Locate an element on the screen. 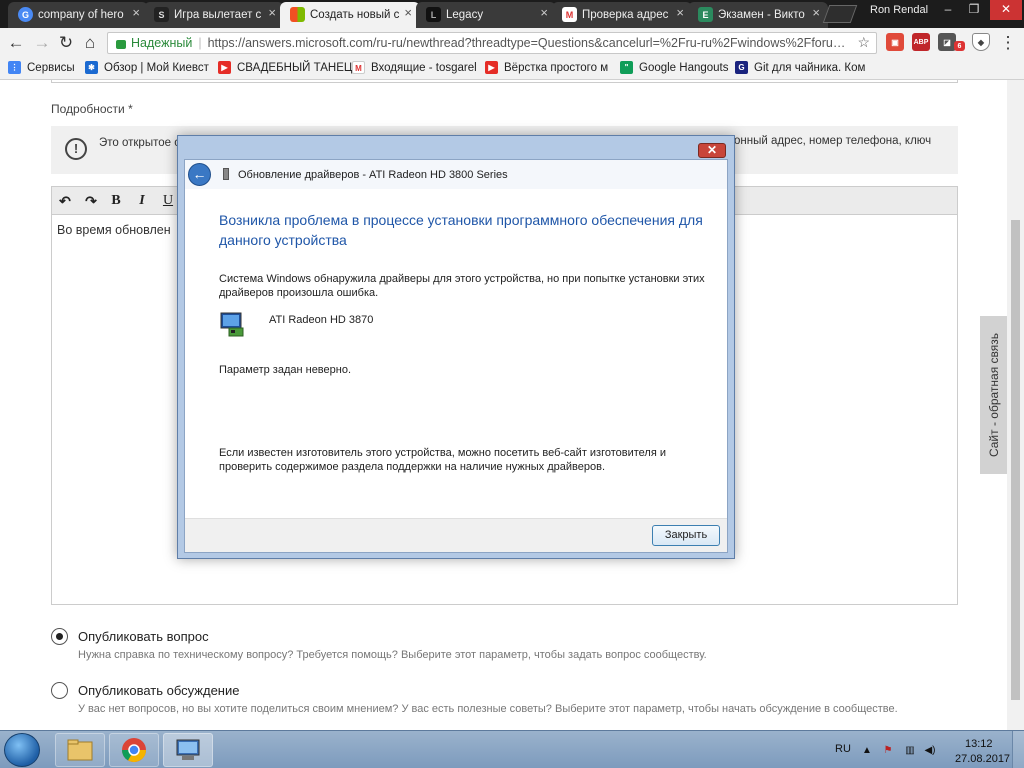  previous-field-bottom is located at coordinates (504, 81).